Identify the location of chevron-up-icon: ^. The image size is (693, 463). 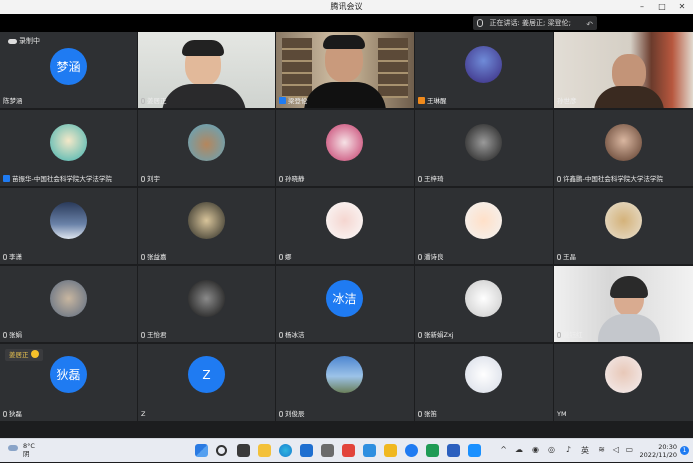
(503, 449).